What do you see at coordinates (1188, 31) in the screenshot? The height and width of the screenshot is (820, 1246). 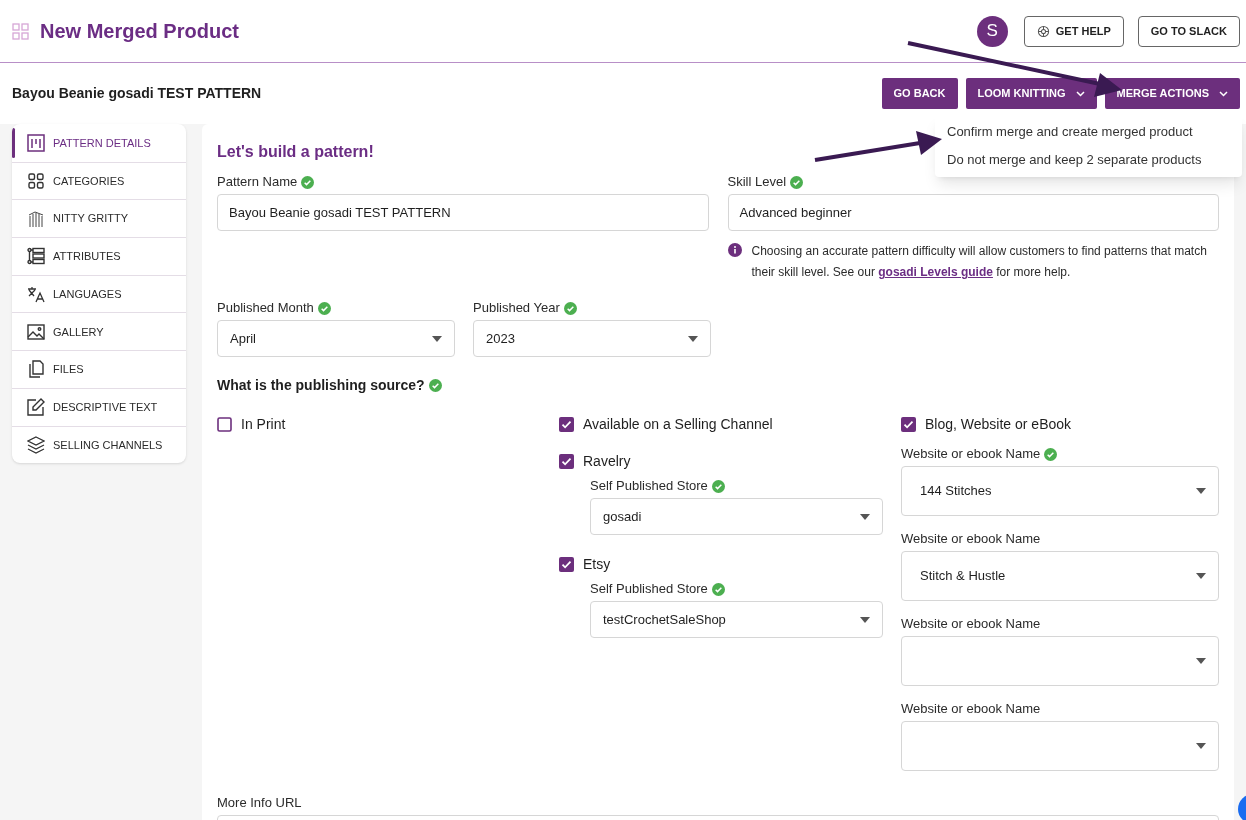 I see `header-button: GO TO SLACK` at bounding box center [1188, 31].